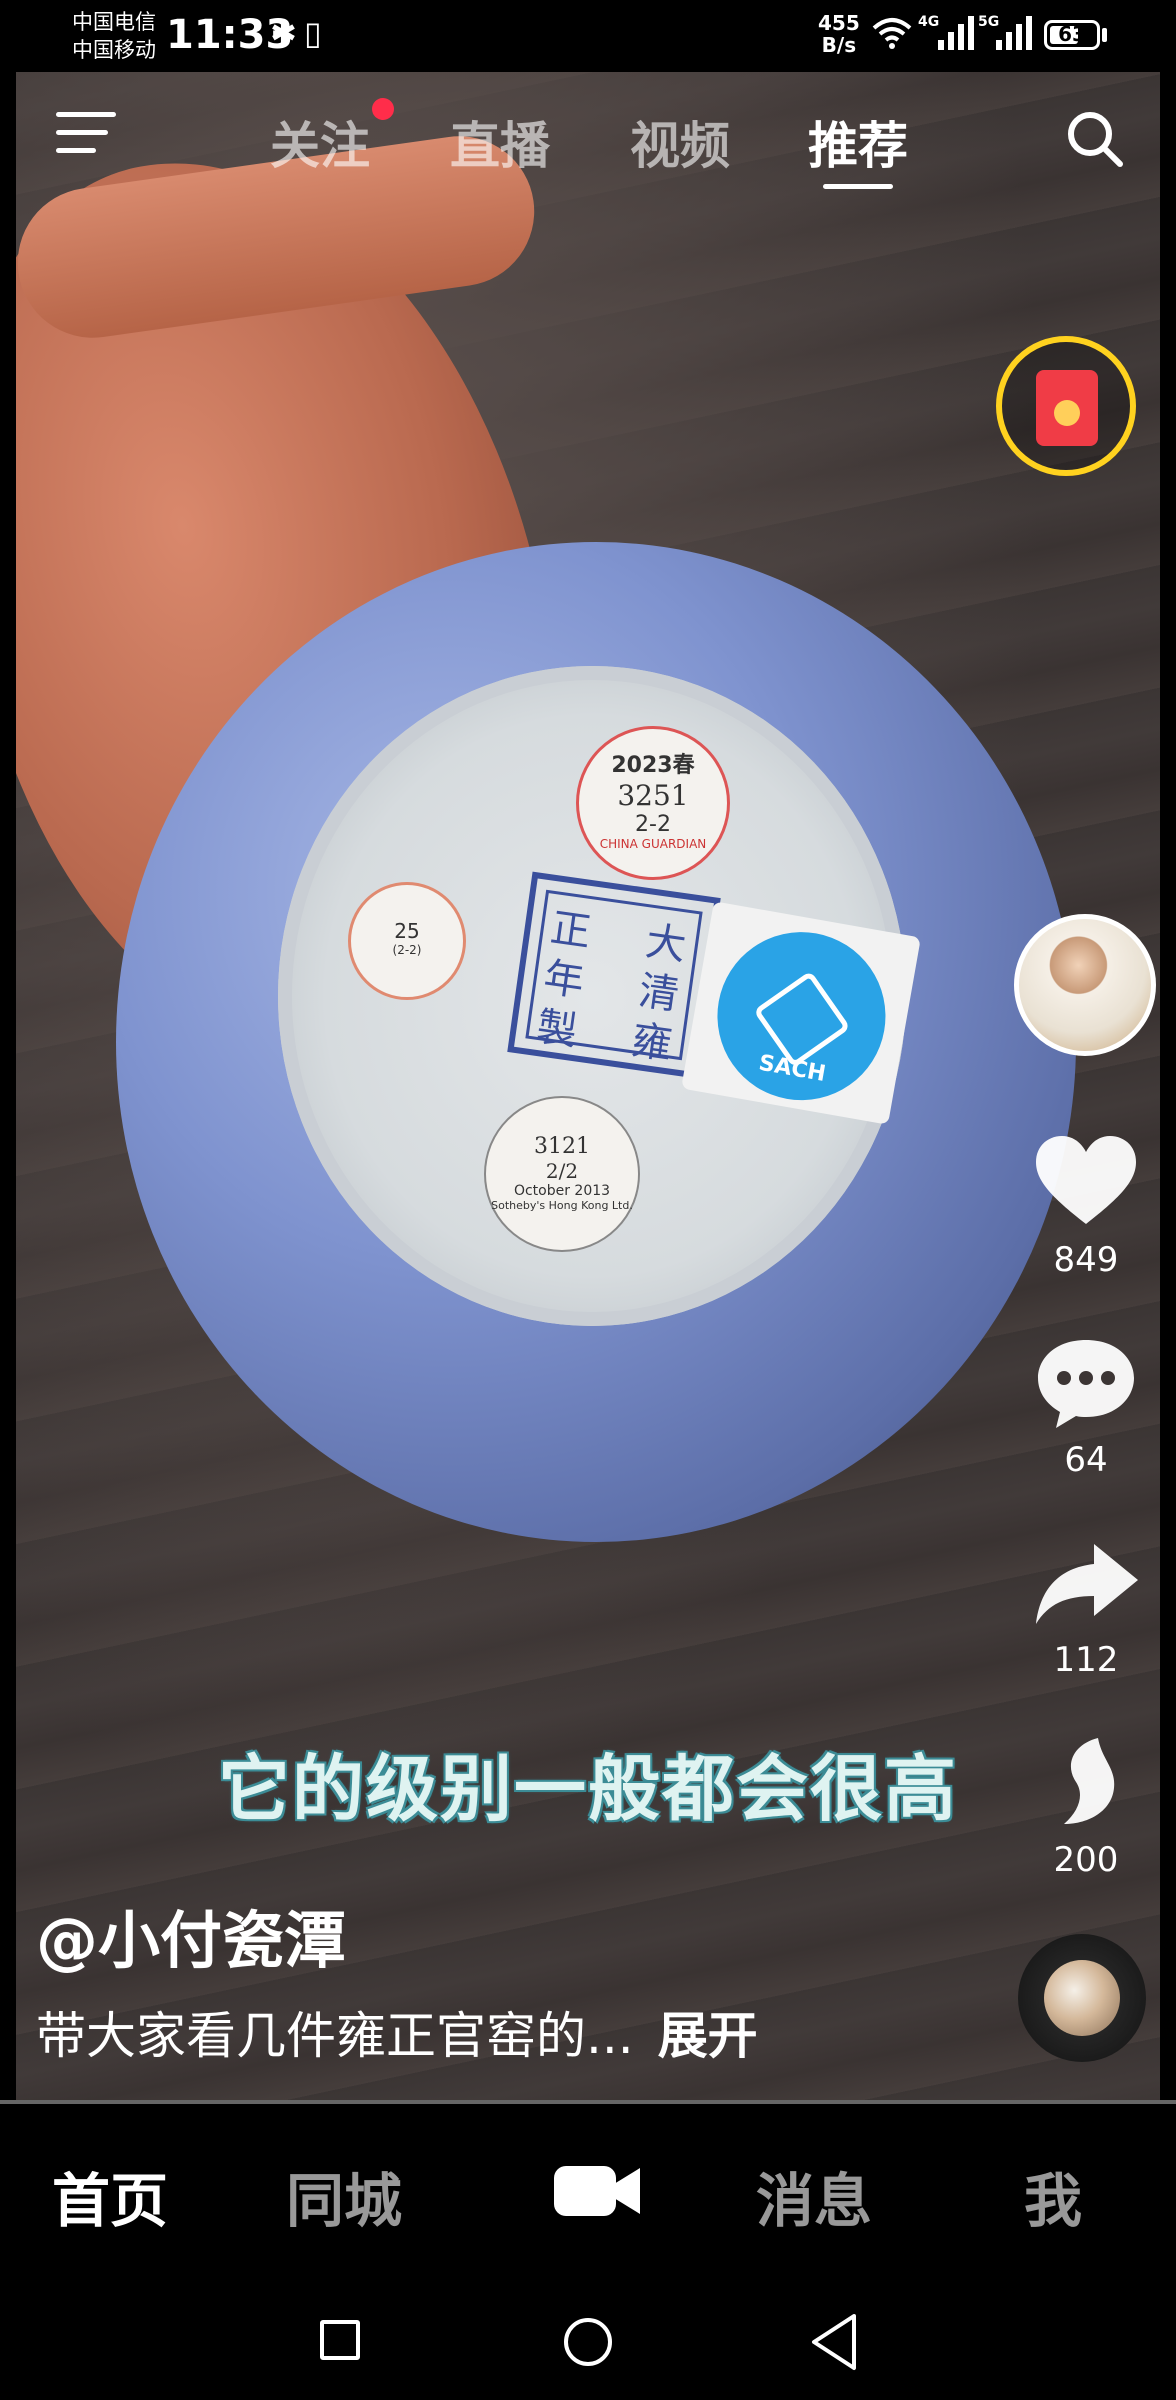 The width and height of the screenshot is (1176, 2400). I want to click on favorite-button: 200, so click(1086, 1807).